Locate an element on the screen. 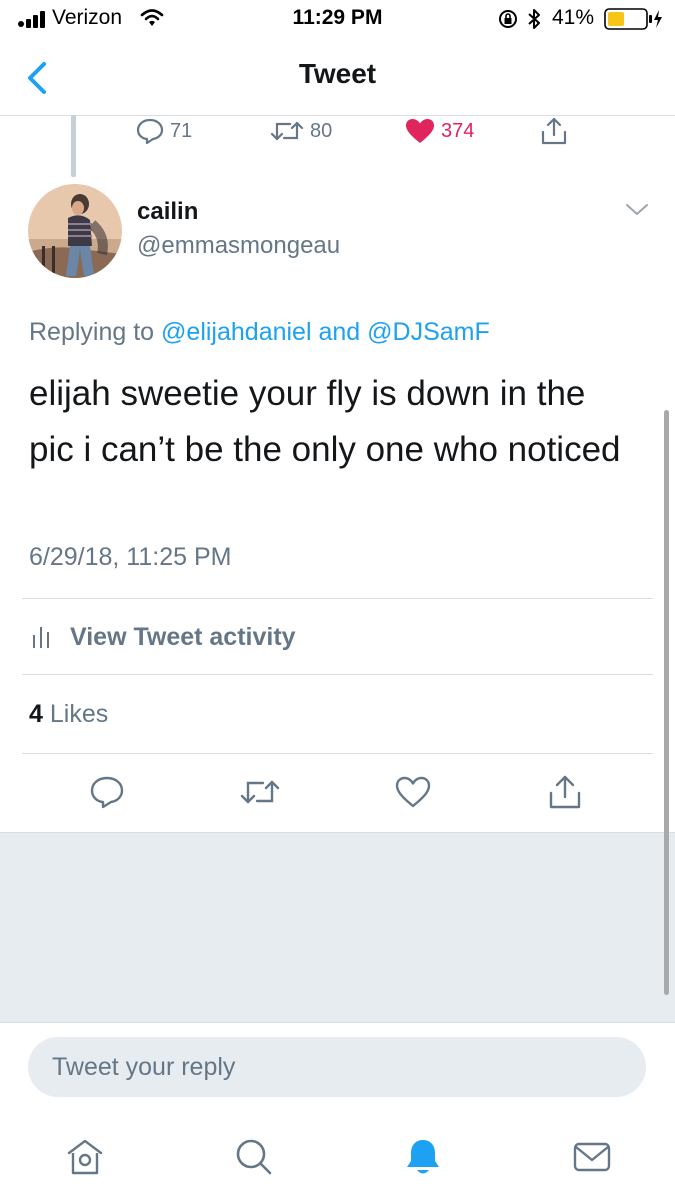  replying-prefix: Replying to is located at coordinates (92, 332).